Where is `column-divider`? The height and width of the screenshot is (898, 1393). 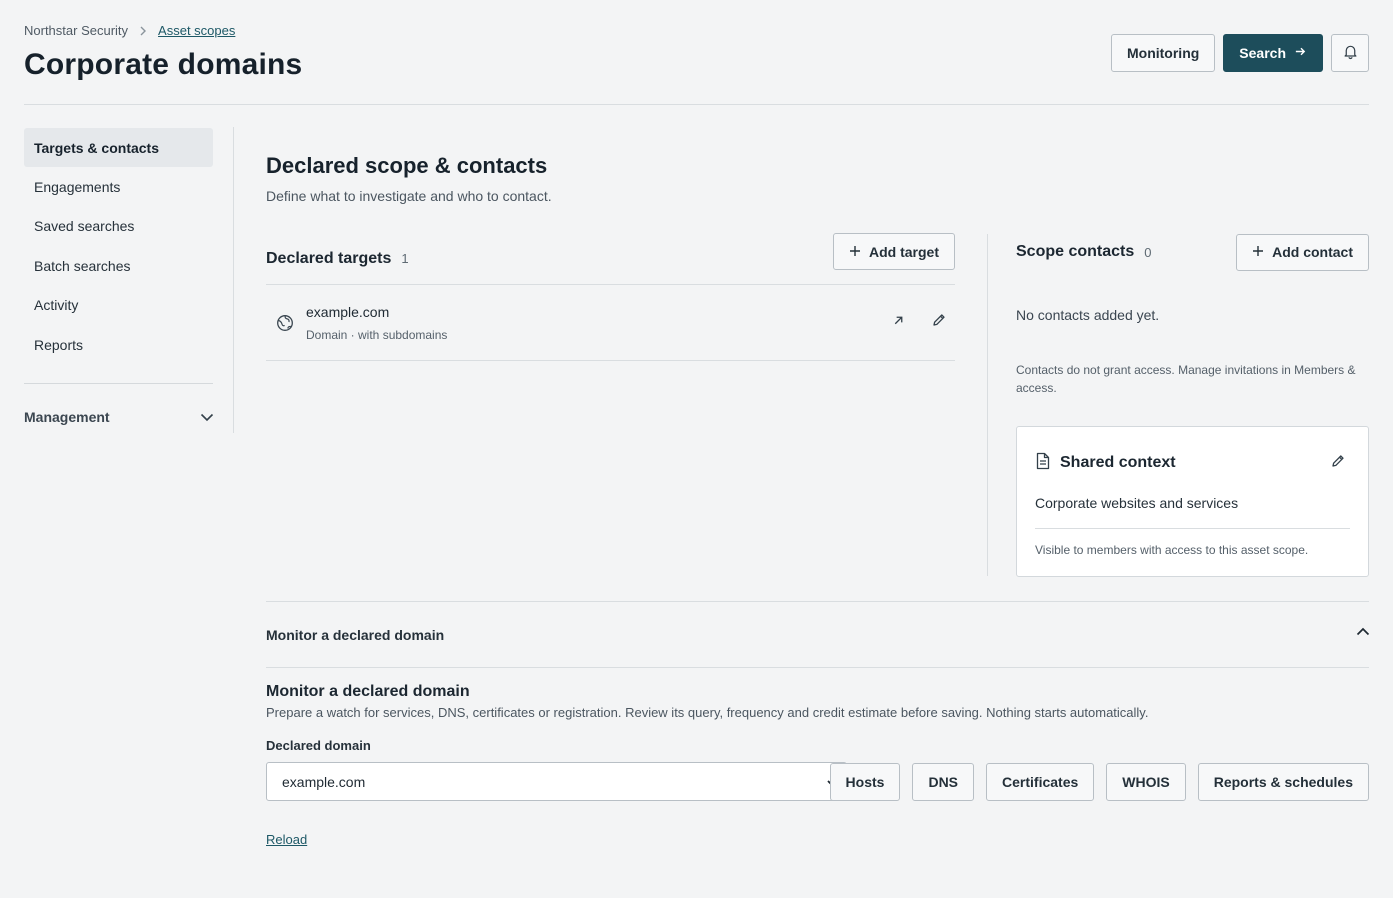 column-divider is located at coordinates (987, 405).